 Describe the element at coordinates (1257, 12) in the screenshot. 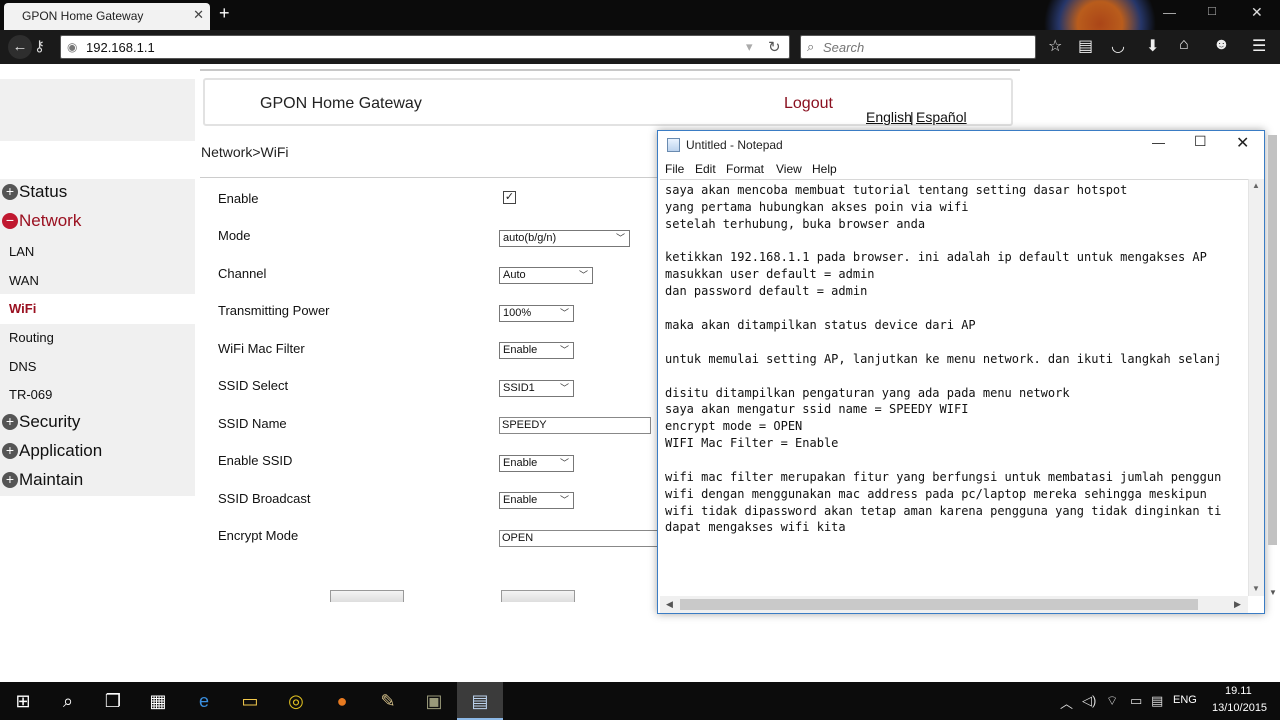

I see `window-close-icon: ✕` at that location.